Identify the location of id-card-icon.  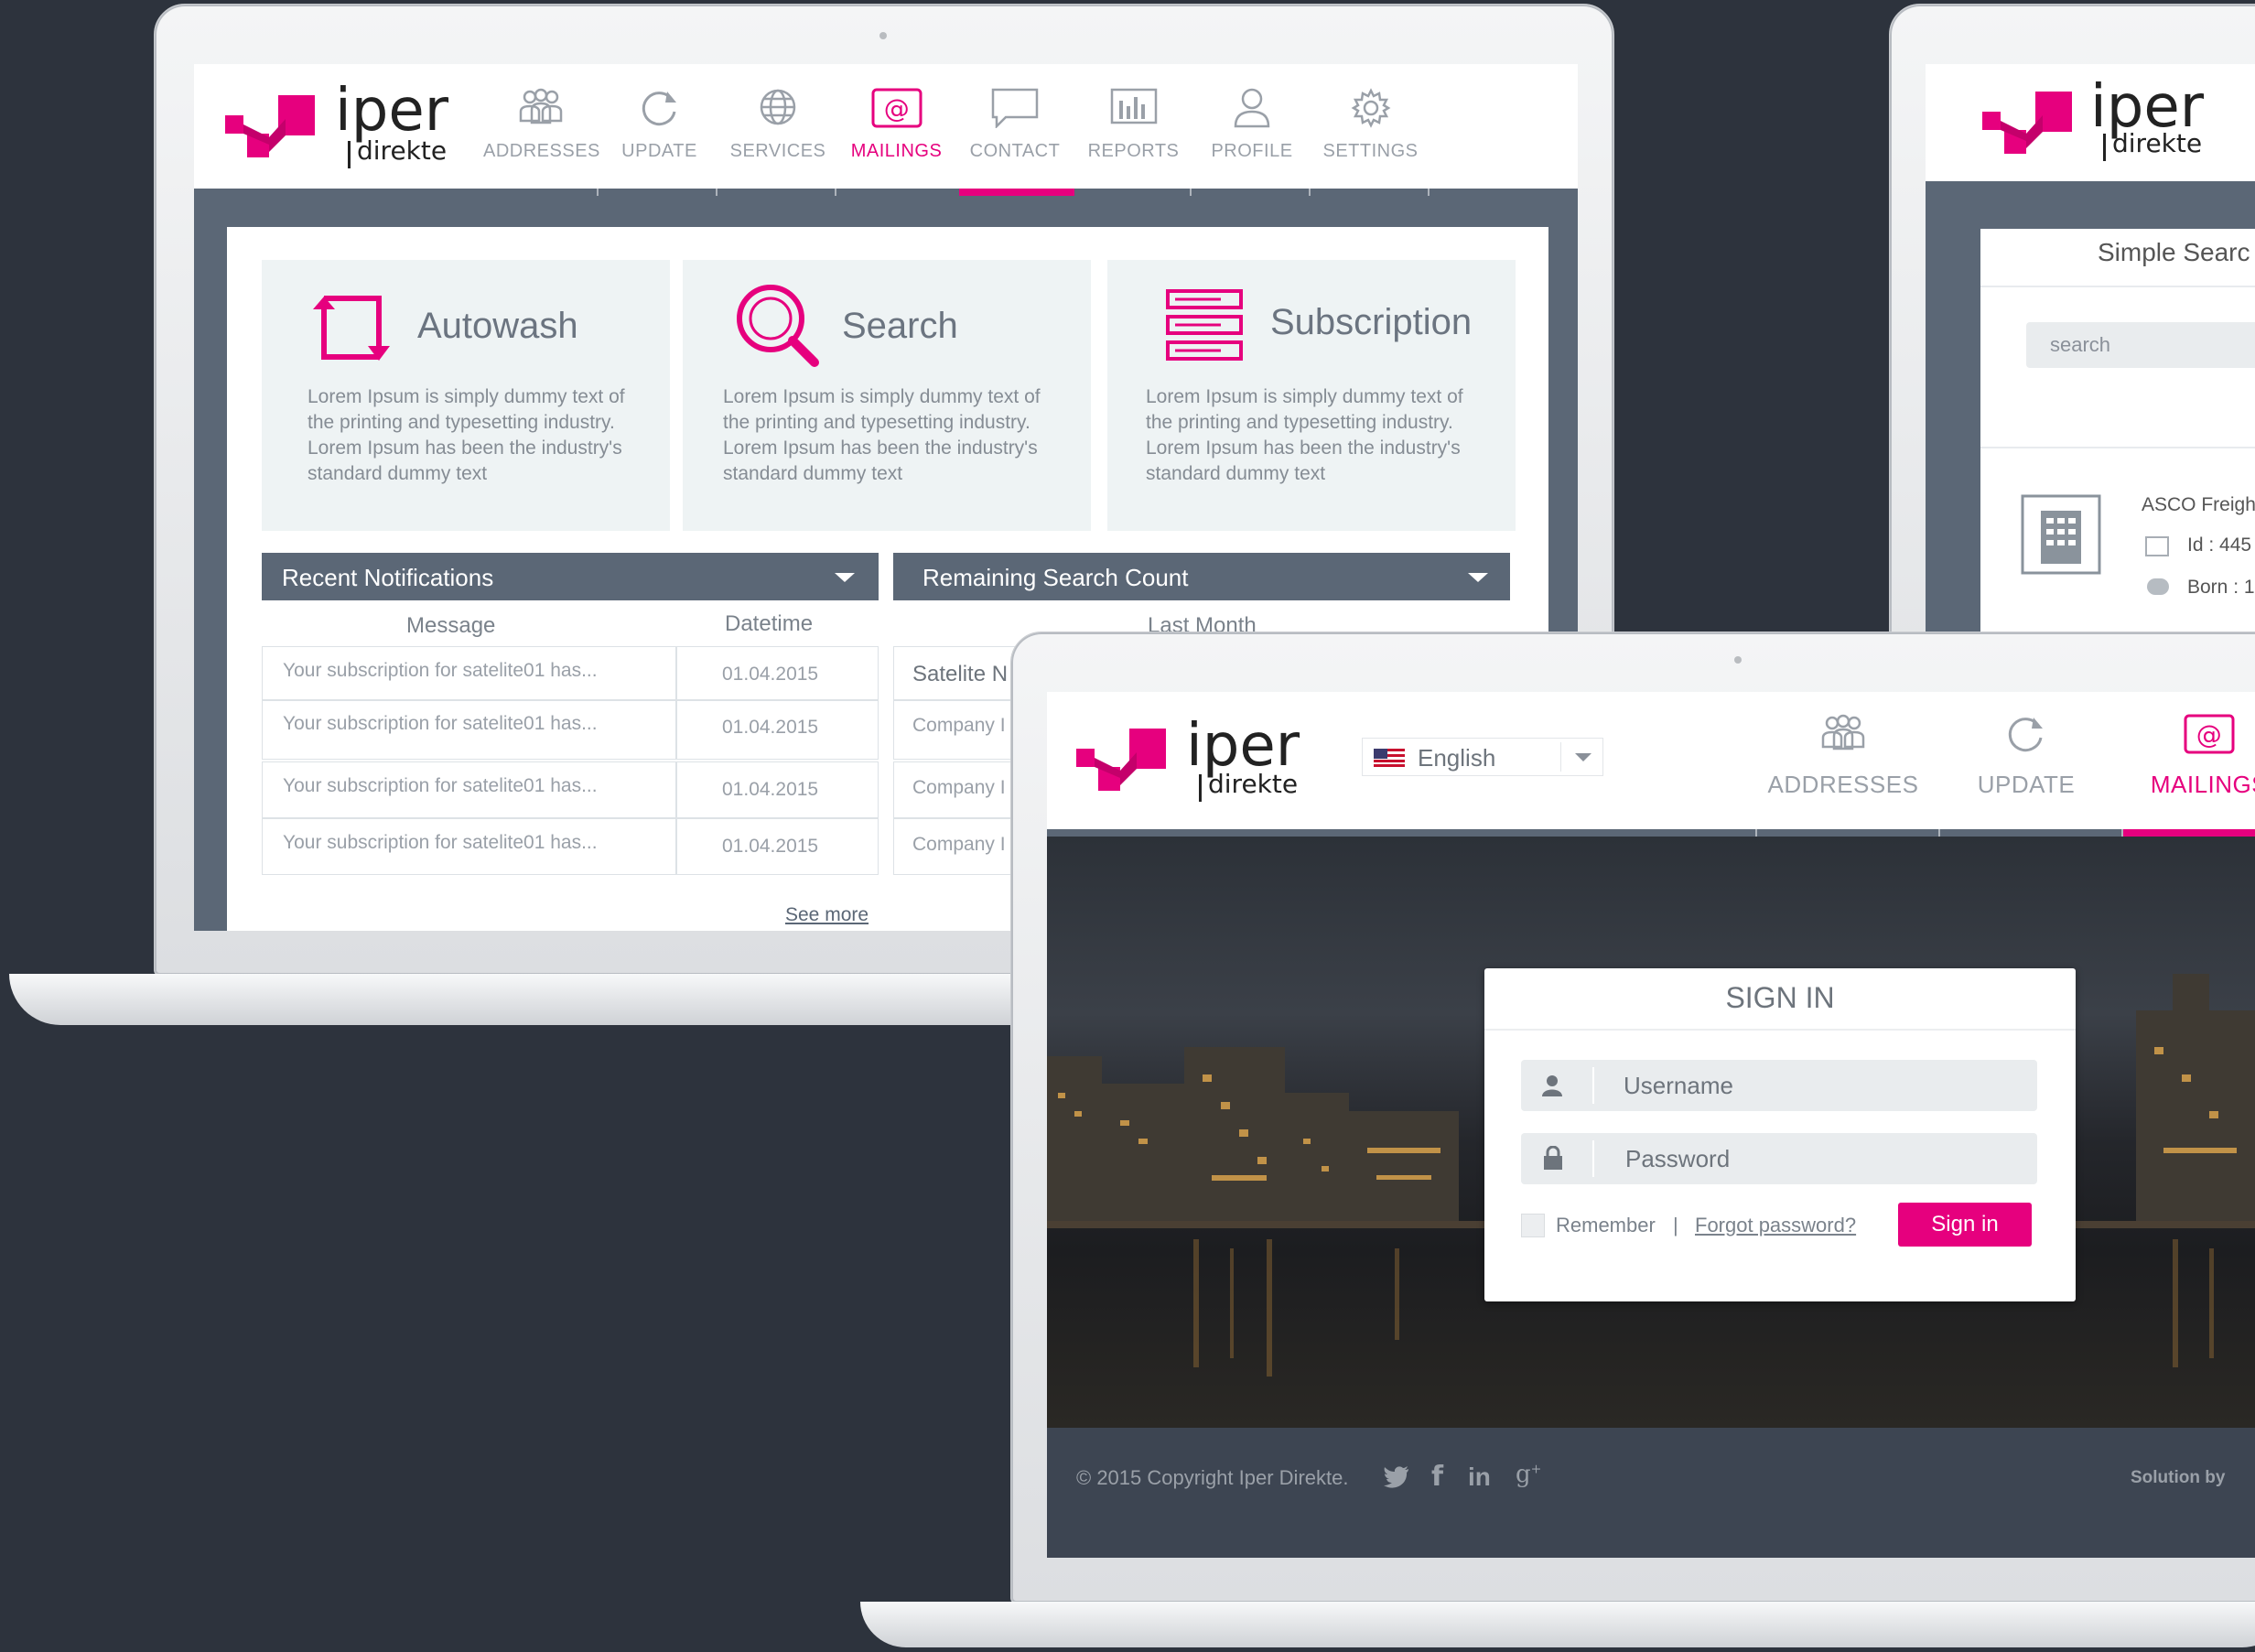
(2157, 546).